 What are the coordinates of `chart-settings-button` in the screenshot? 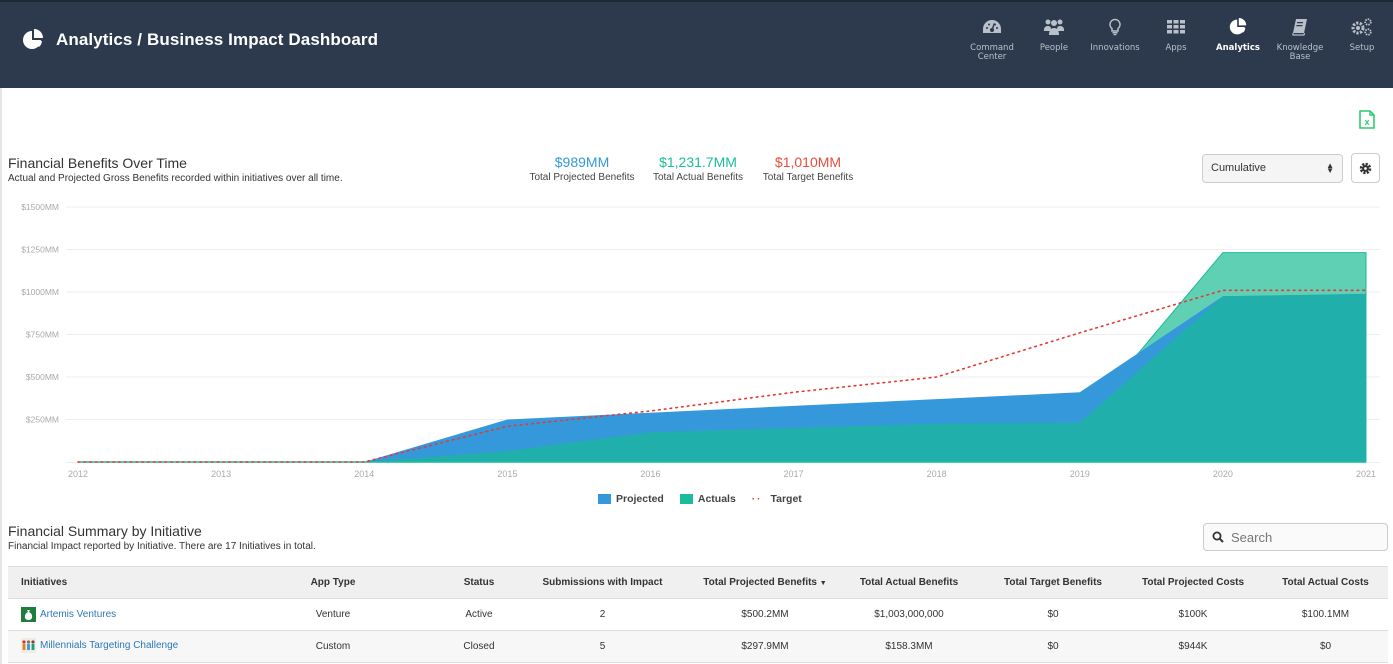 It's located at (1365, 168).